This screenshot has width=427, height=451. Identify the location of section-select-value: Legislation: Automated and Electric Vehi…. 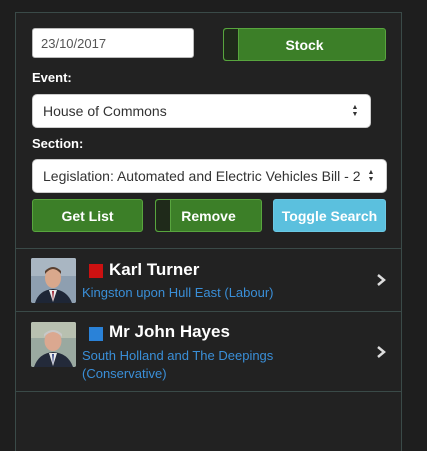
(202, 176).